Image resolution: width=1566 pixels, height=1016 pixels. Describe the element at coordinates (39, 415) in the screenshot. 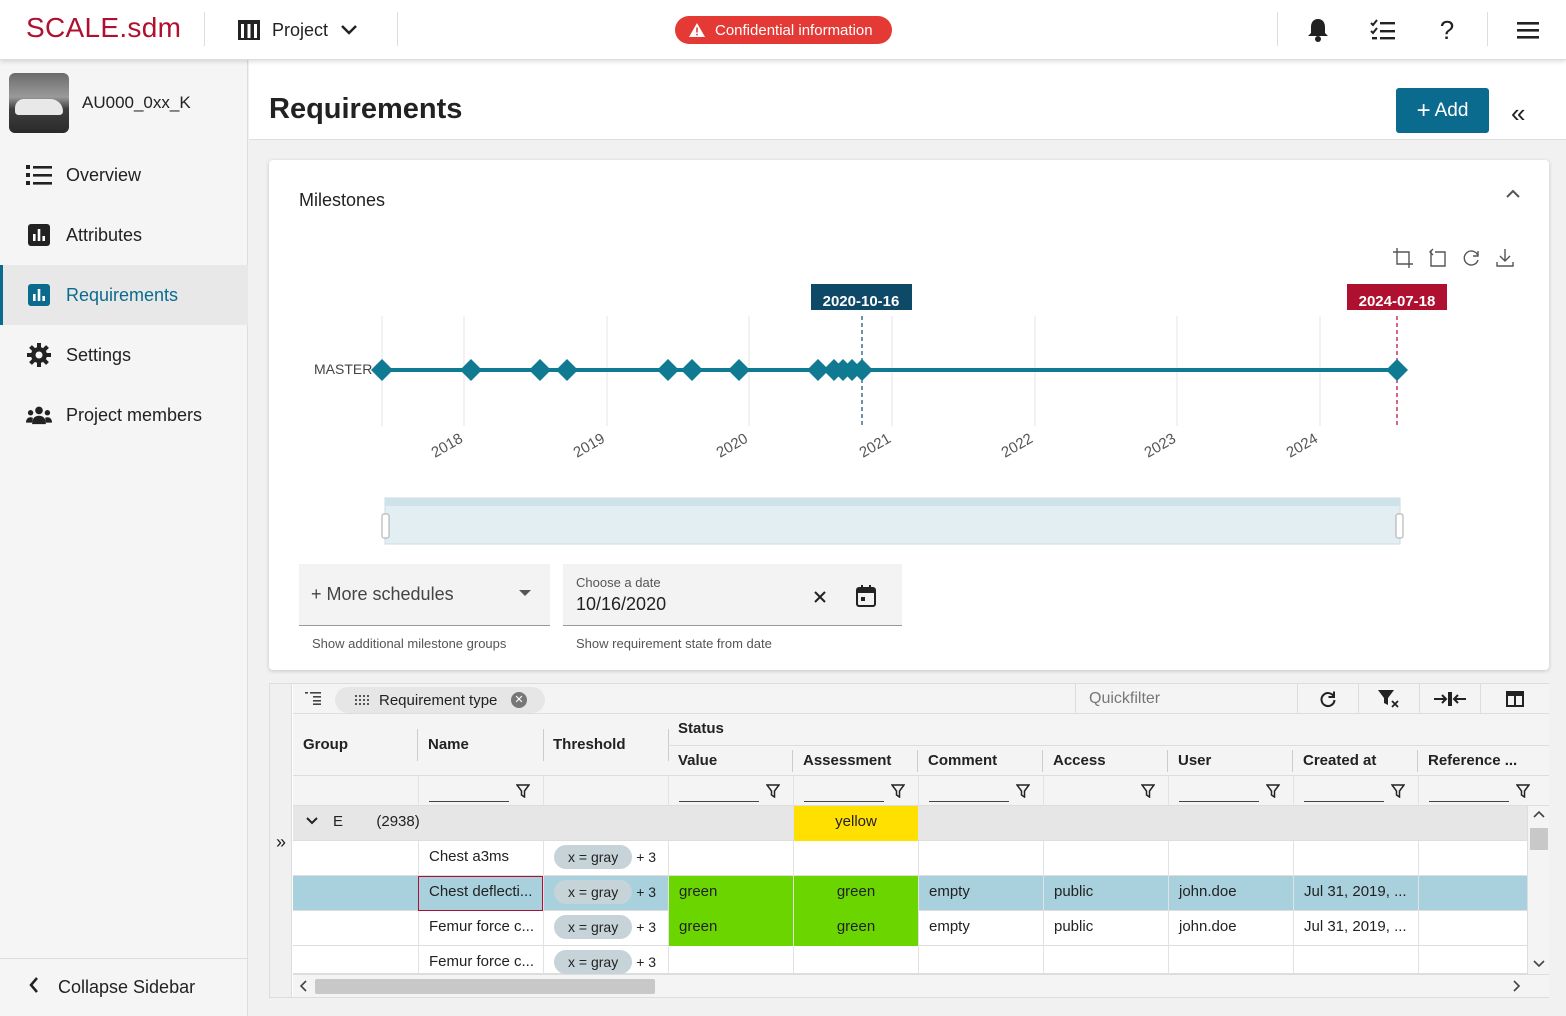

I see `people-icon` at that location.